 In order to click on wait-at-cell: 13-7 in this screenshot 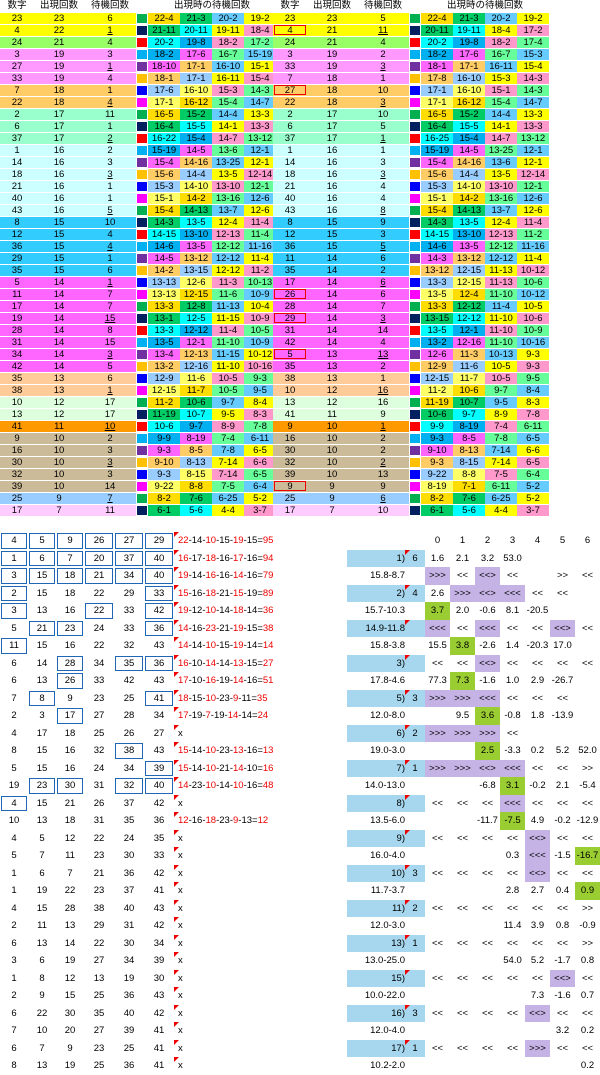, I will do `click(501, 210)`.